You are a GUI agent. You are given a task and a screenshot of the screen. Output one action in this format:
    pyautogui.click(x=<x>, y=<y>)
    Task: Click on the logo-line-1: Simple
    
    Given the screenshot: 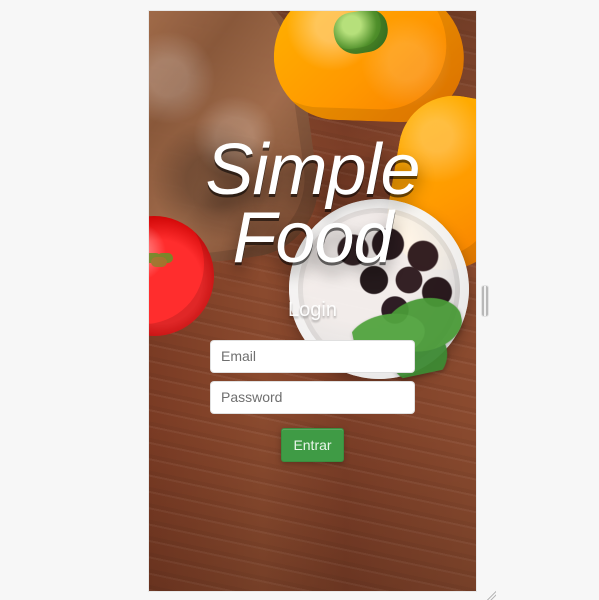 What is the action you would take?
    pyautogui.click(x=312, y=170)
    